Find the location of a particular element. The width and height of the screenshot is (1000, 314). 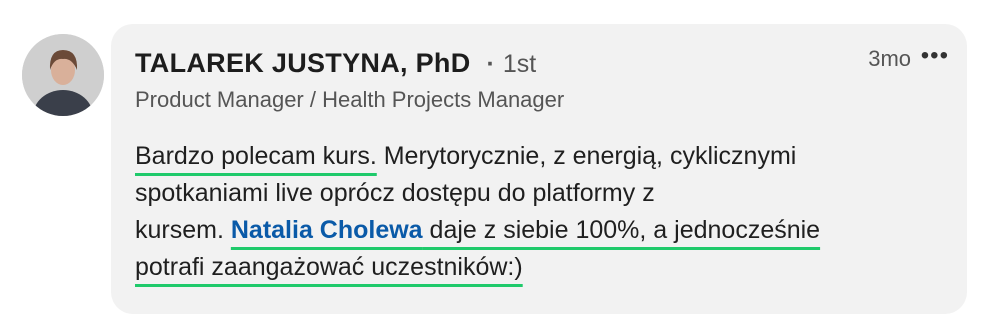

person-icon is located at coordinates (63, 75).